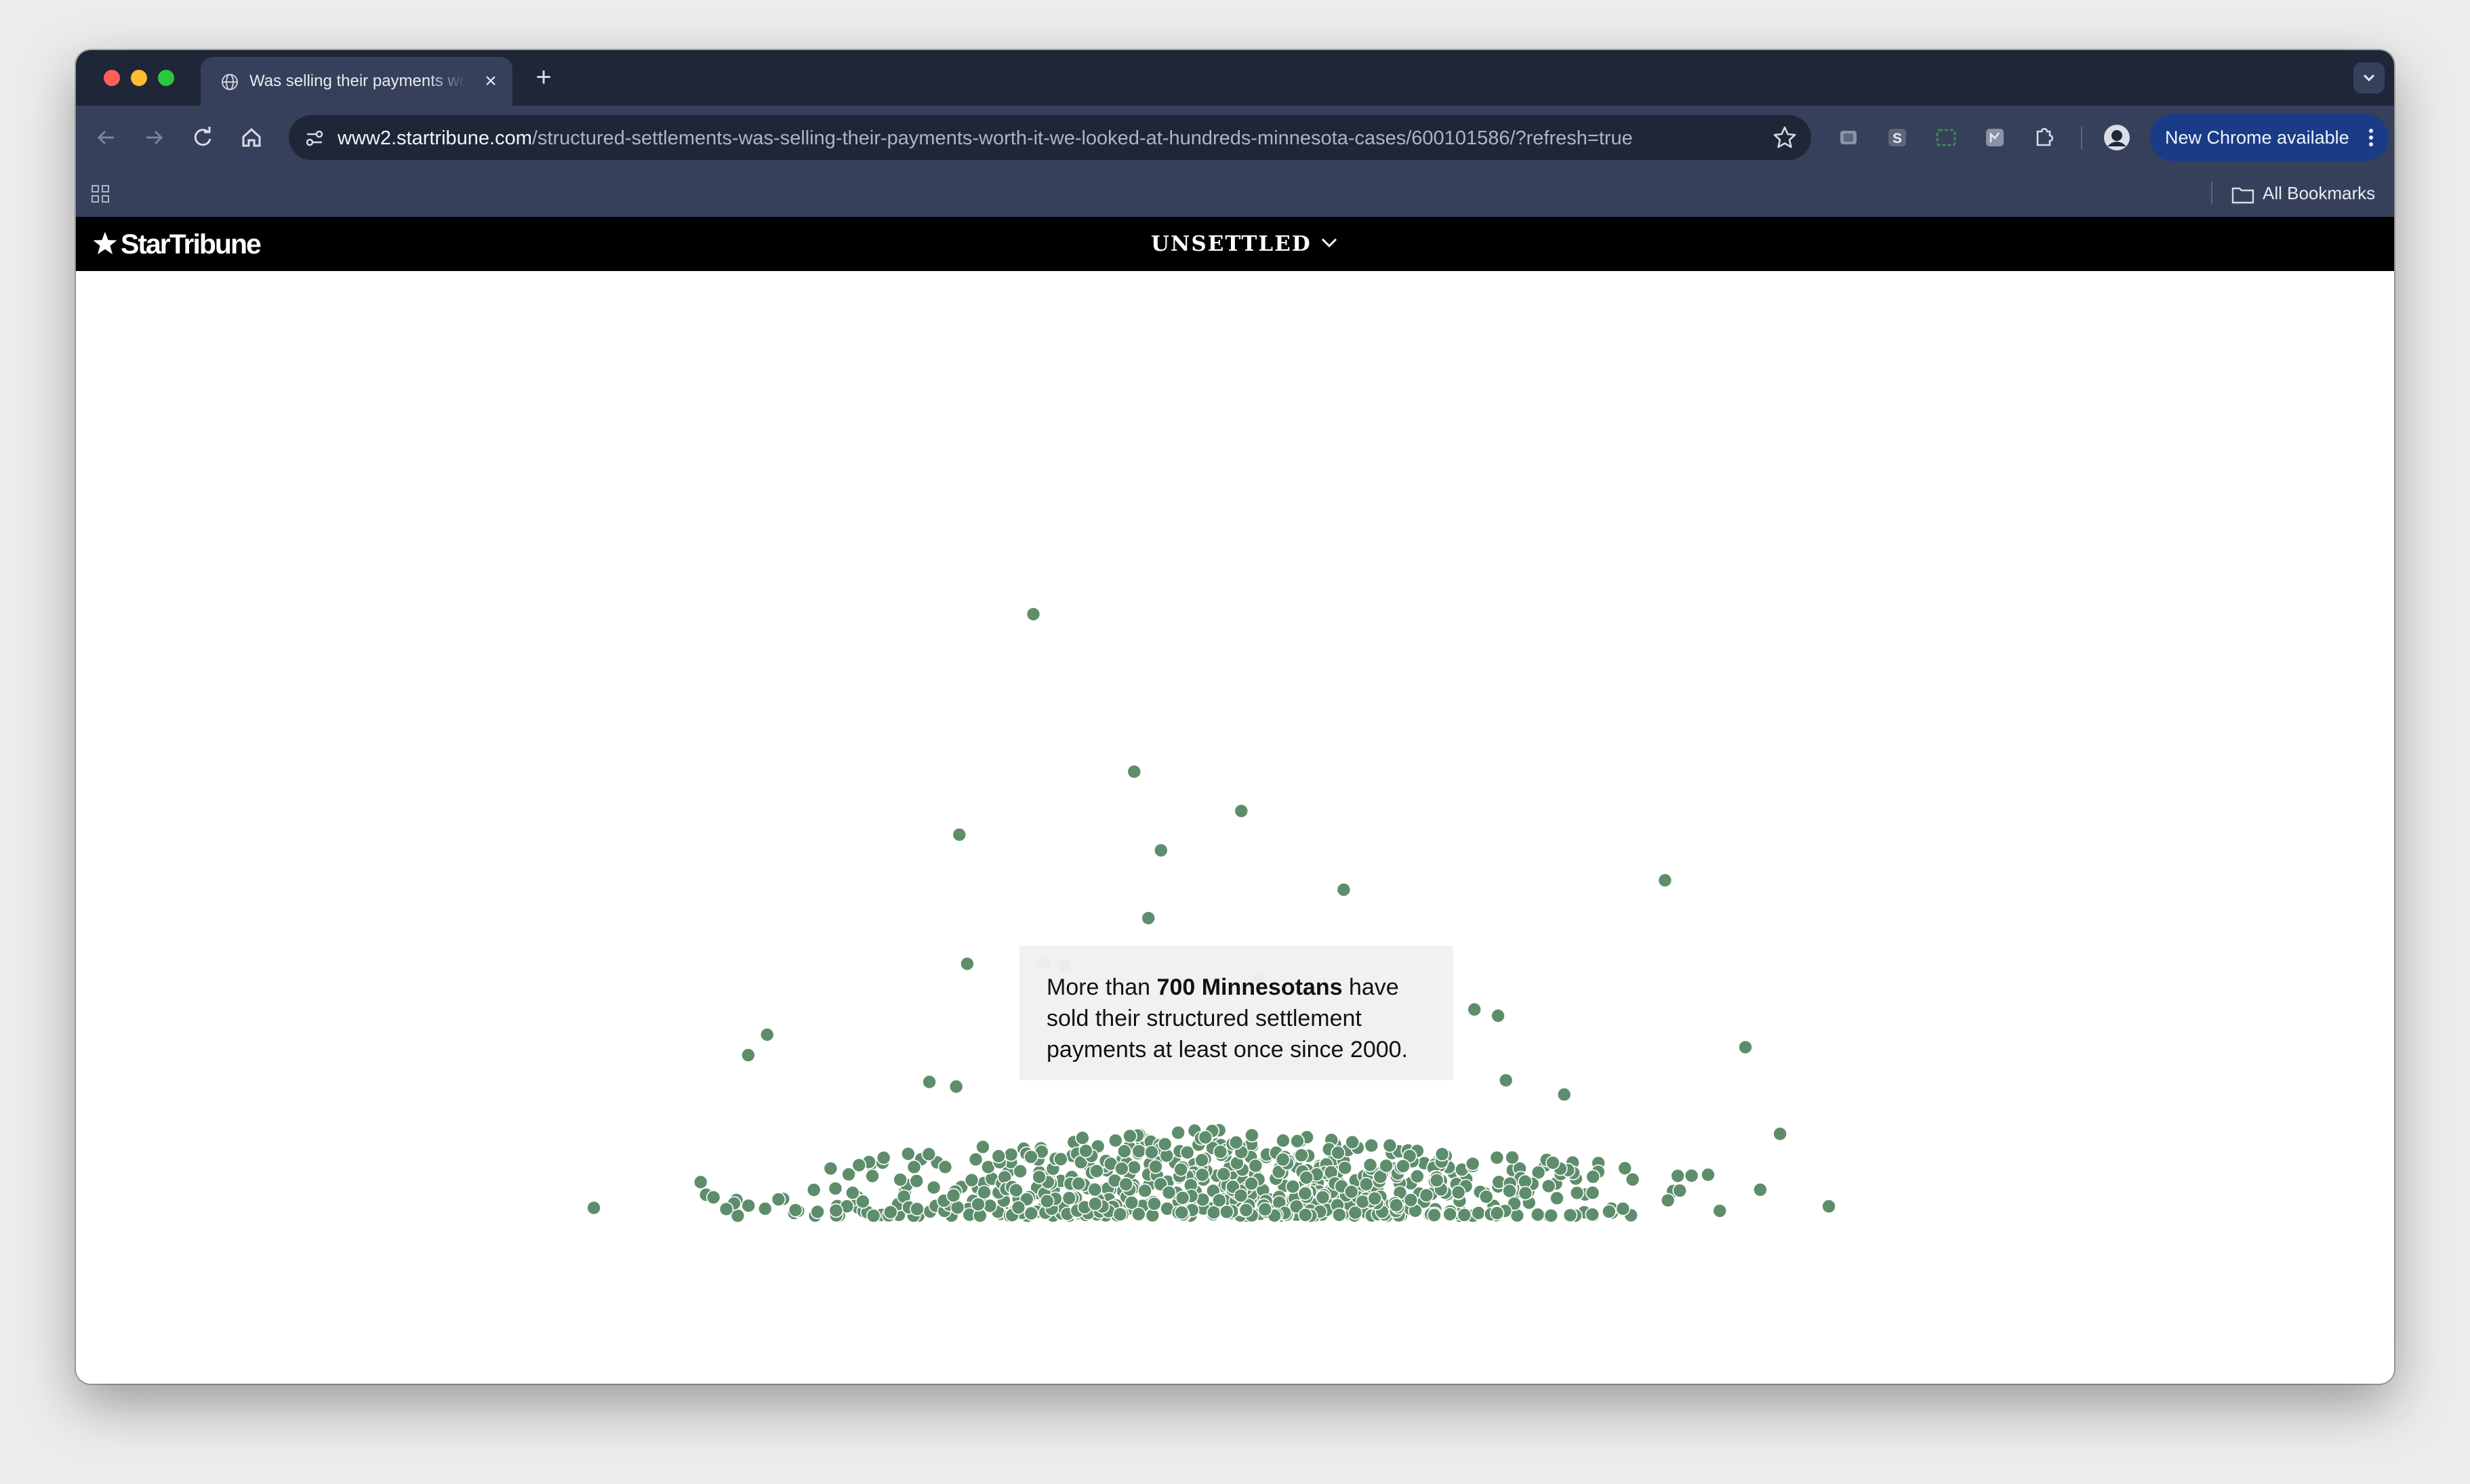 The image size is (2470, 1484). I want to click on grid-extension-icon, so click(1995, 137).